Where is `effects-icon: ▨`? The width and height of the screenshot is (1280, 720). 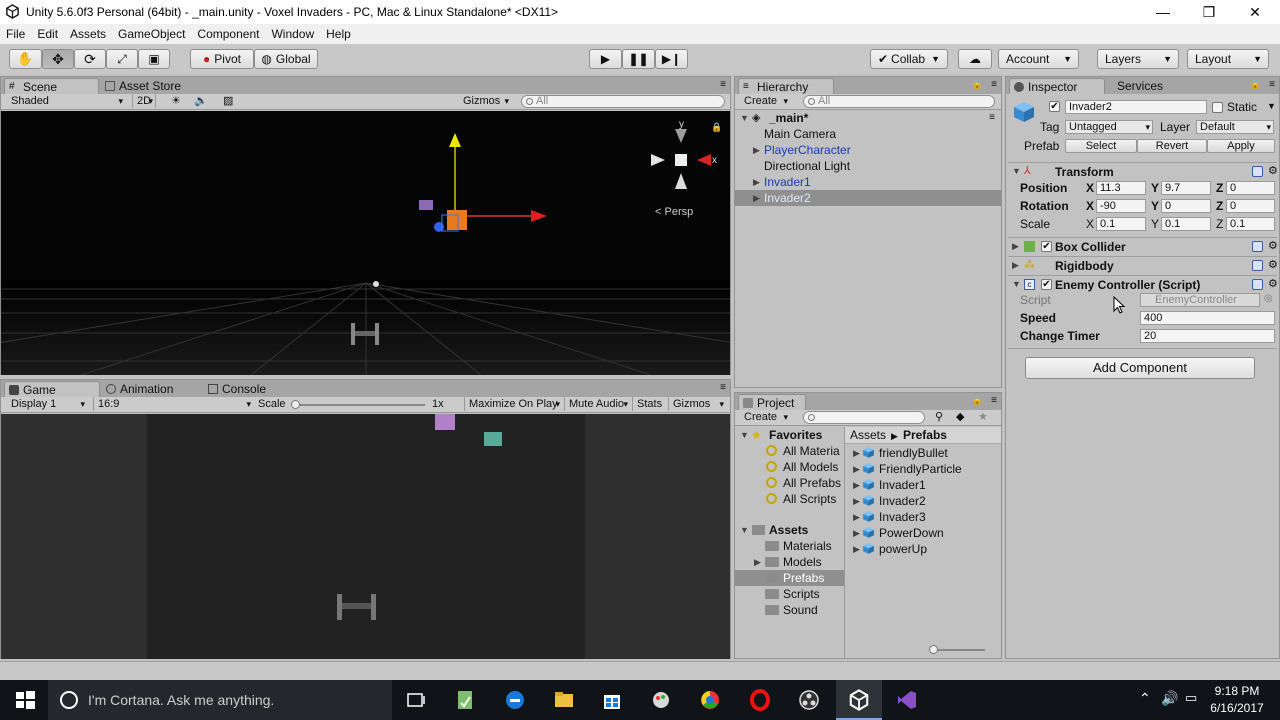
effects-icon: ▨ is located at coordinates (228, 100).